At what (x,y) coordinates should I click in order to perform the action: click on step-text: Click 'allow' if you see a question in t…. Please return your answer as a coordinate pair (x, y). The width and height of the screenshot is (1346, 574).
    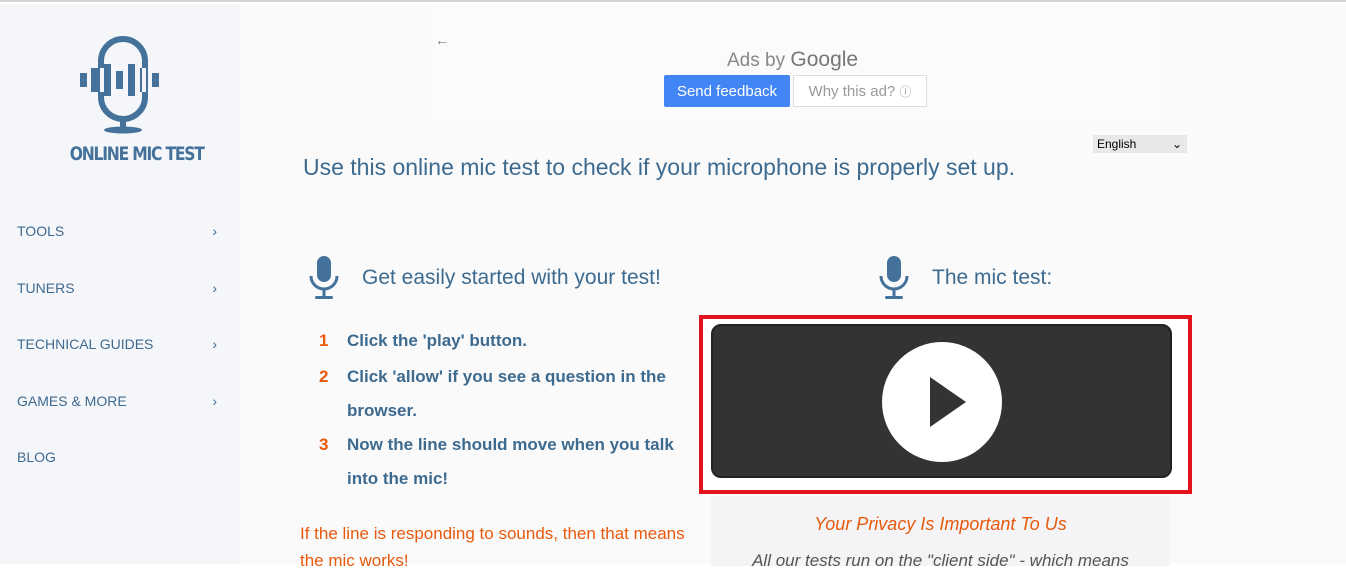
    Looking at the image, I should click on (506, 393).